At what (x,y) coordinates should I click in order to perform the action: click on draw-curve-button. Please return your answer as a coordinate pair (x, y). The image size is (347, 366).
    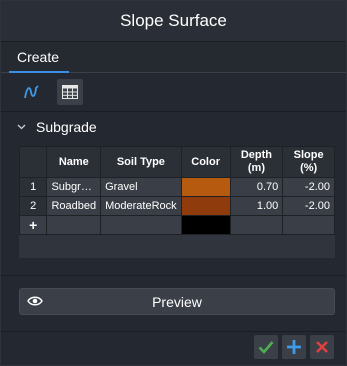
    Looking at the image, I should click on (32, 92).